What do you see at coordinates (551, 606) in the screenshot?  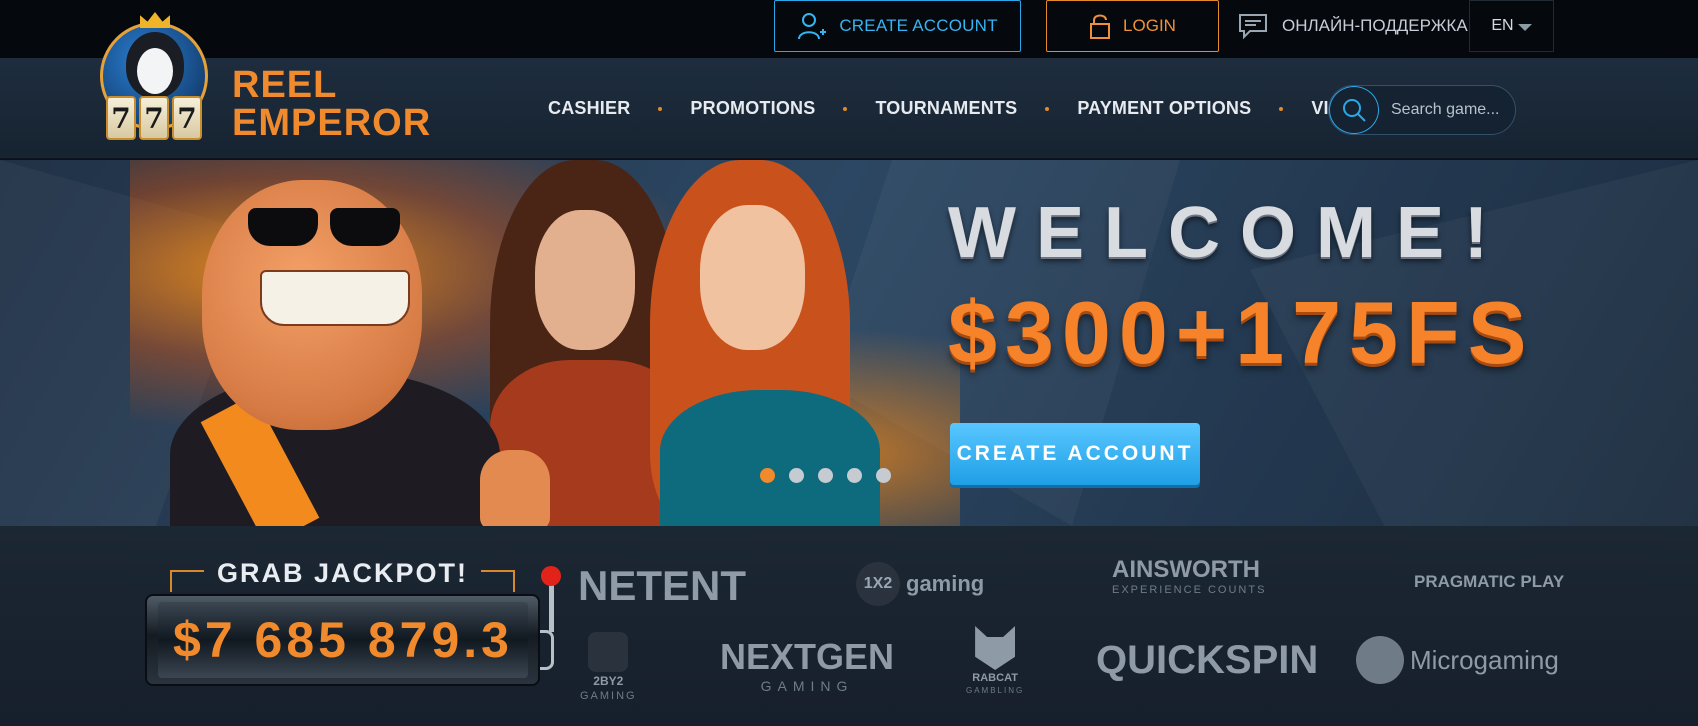 I see `lever-icon` at bounding box center [551, 606].